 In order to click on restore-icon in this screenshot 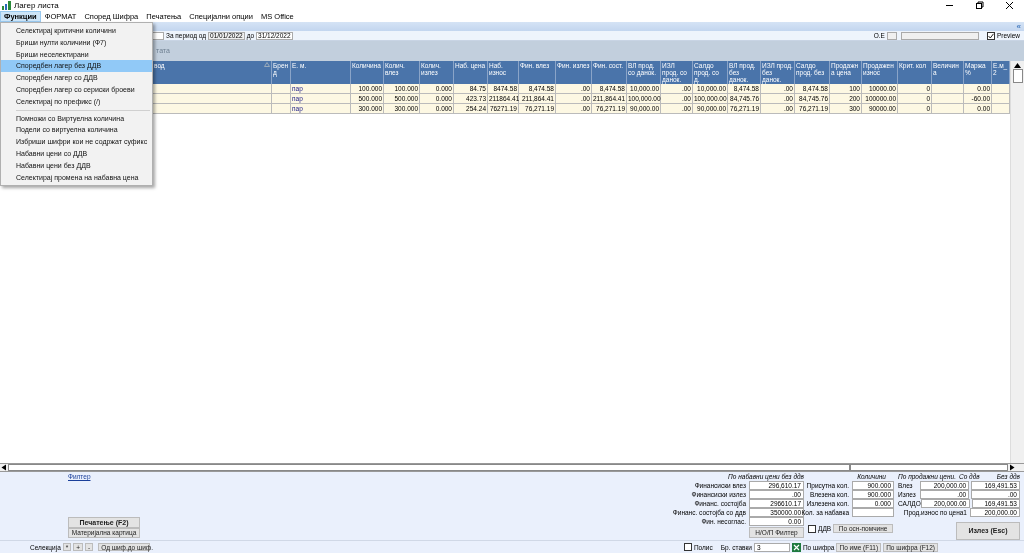, I will do `click(979, 5)`.